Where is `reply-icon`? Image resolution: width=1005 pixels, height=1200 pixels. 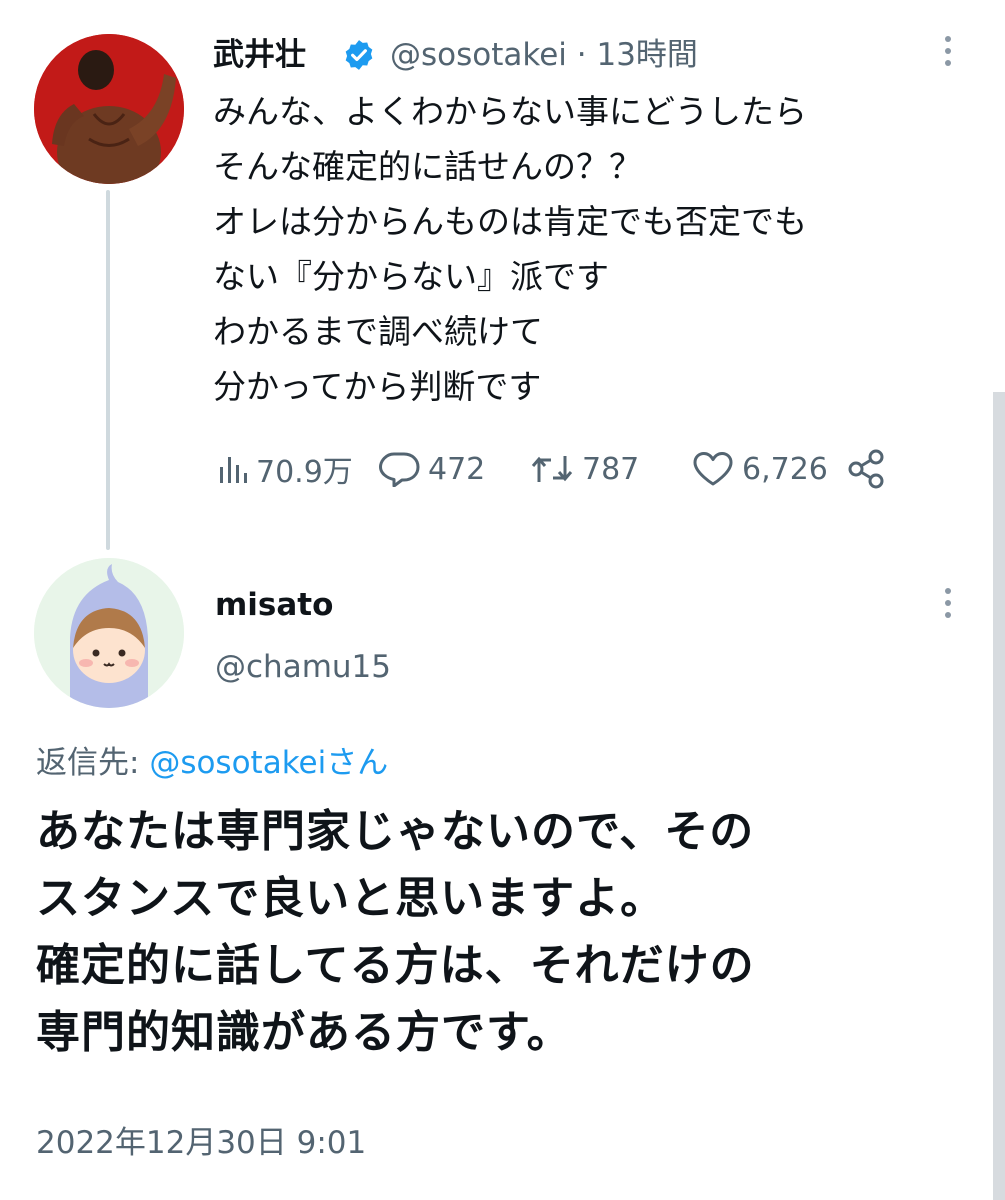
reply-icon is located at coordinates (399, 469).